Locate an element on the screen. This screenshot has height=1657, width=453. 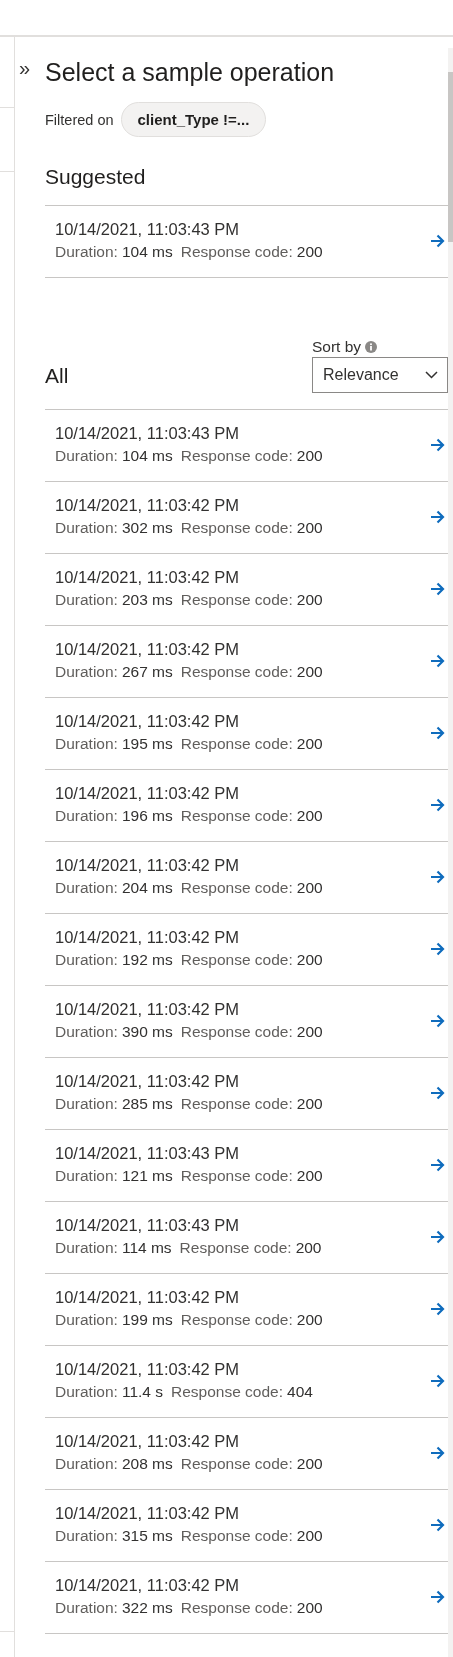
collapse-button: » is located at coordinates (32, 68).